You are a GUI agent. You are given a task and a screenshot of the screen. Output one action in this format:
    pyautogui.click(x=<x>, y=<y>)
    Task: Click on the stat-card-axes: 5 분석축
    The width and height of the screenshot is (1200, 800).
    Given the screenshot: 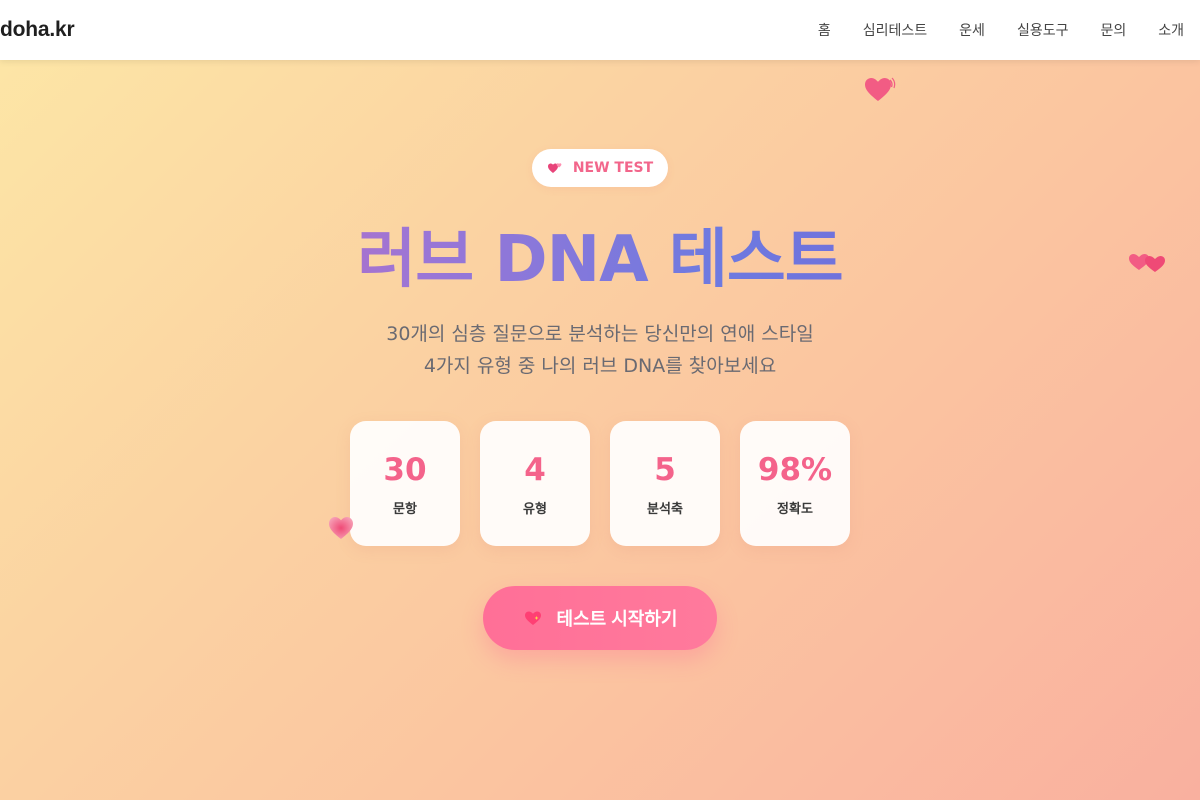 What is the action you would take?
    pyautogui.click(x=665, y=483)
    